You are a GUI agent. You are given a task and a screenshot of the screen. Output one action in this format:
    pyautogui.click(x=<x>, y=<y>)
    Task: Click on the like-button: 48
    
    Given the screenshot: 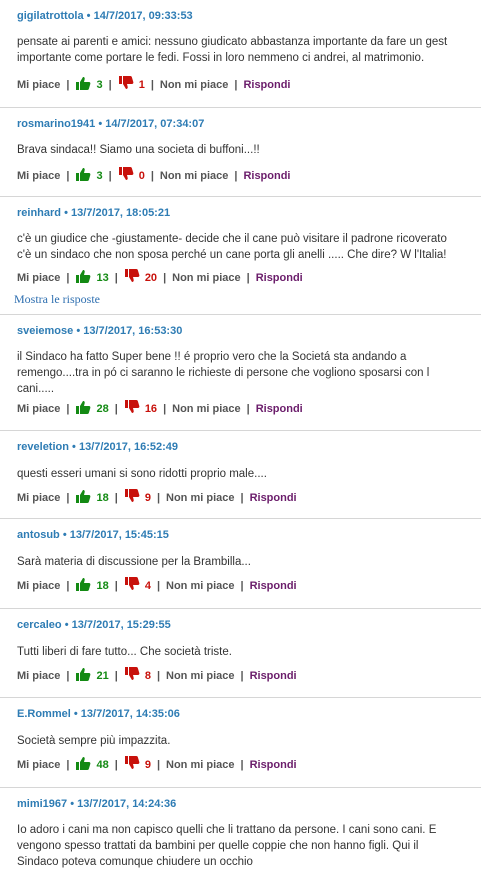 What is the action you would take?
    pyautogui.click(x=92, y=764)
    